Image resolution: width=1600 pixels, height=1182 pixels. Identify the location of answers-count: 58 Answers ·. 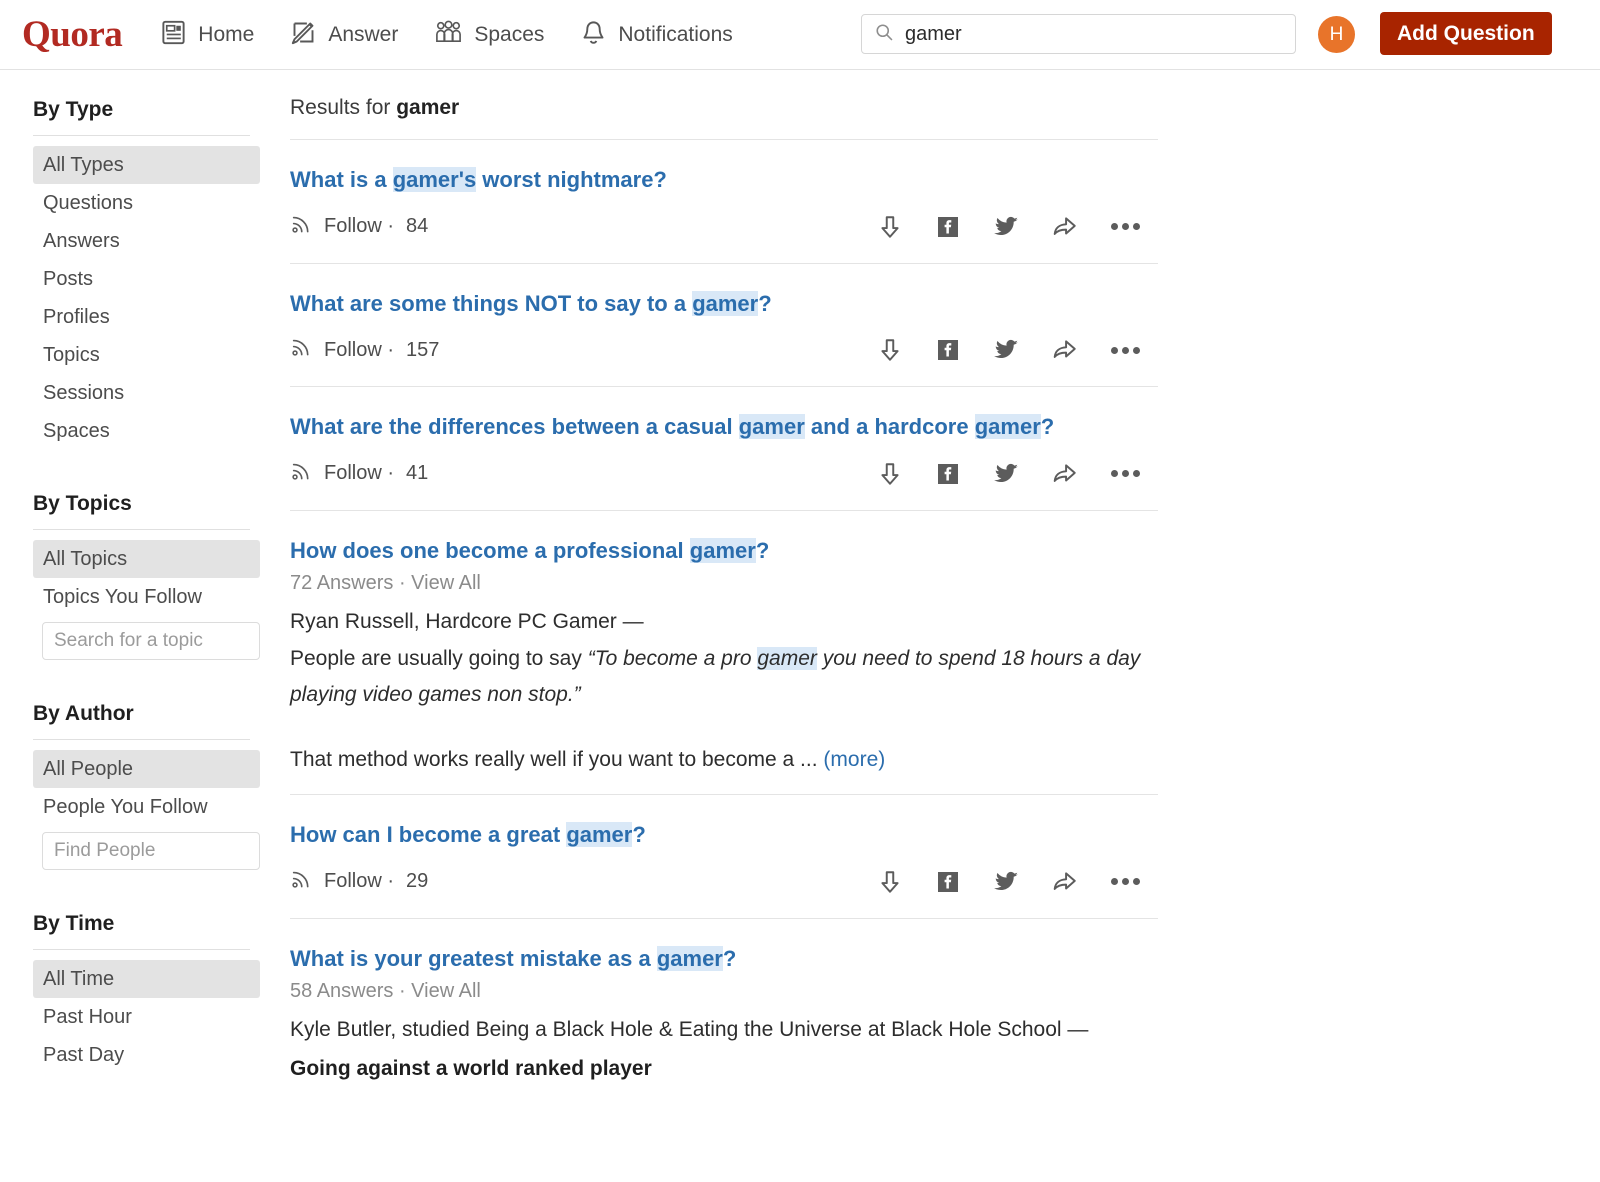
(351, 991).